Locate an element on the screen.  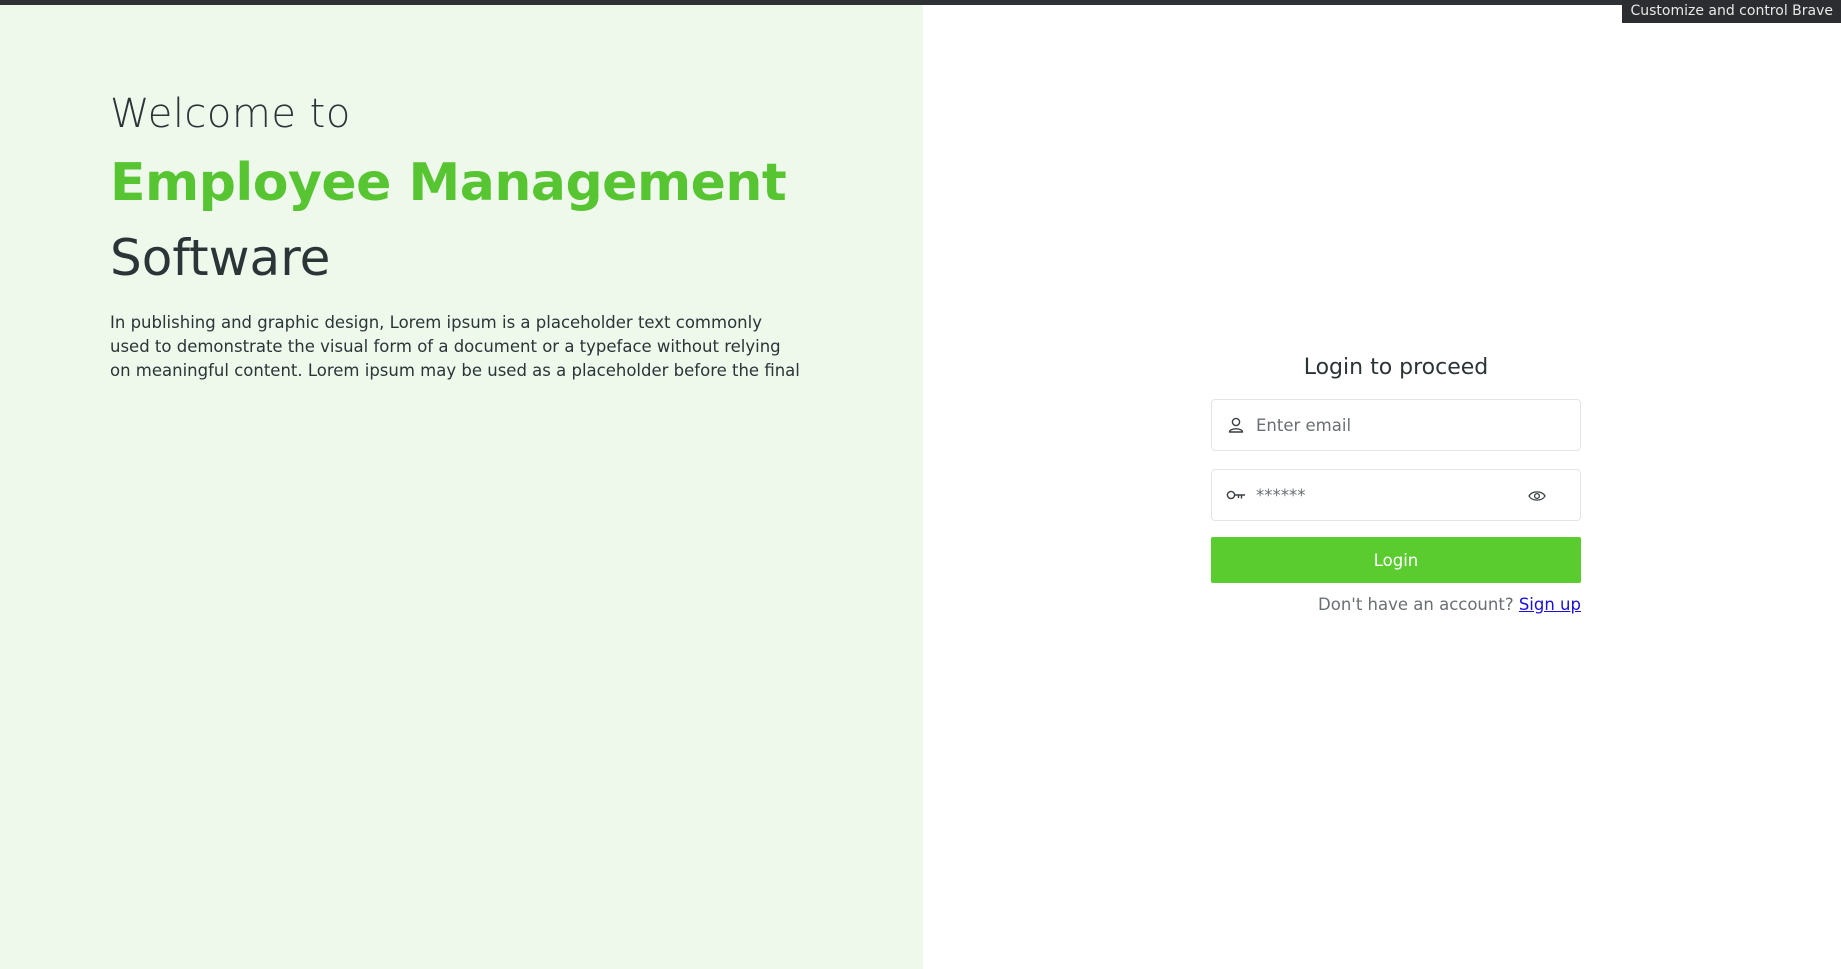
login-title: Login to proceed is located at coordinates (1396, 367).